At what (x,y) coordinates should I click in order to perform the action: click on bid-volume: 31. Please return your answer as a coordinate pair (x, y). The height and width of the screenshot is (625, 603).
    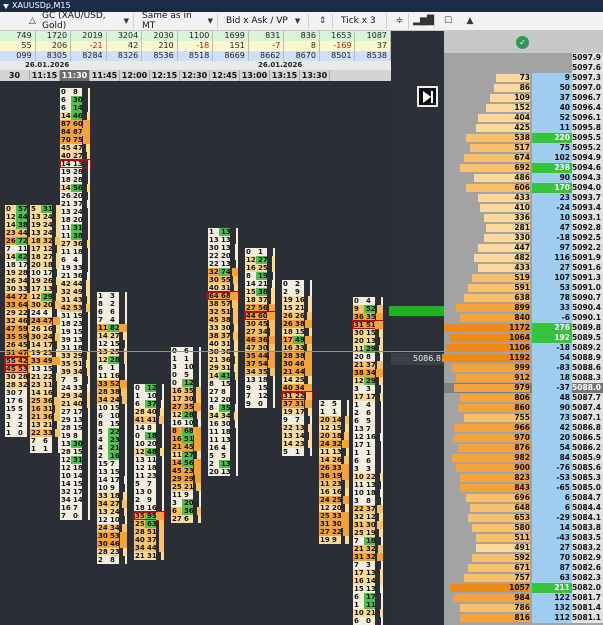
    Looking at the image, I should click on (325, 524).